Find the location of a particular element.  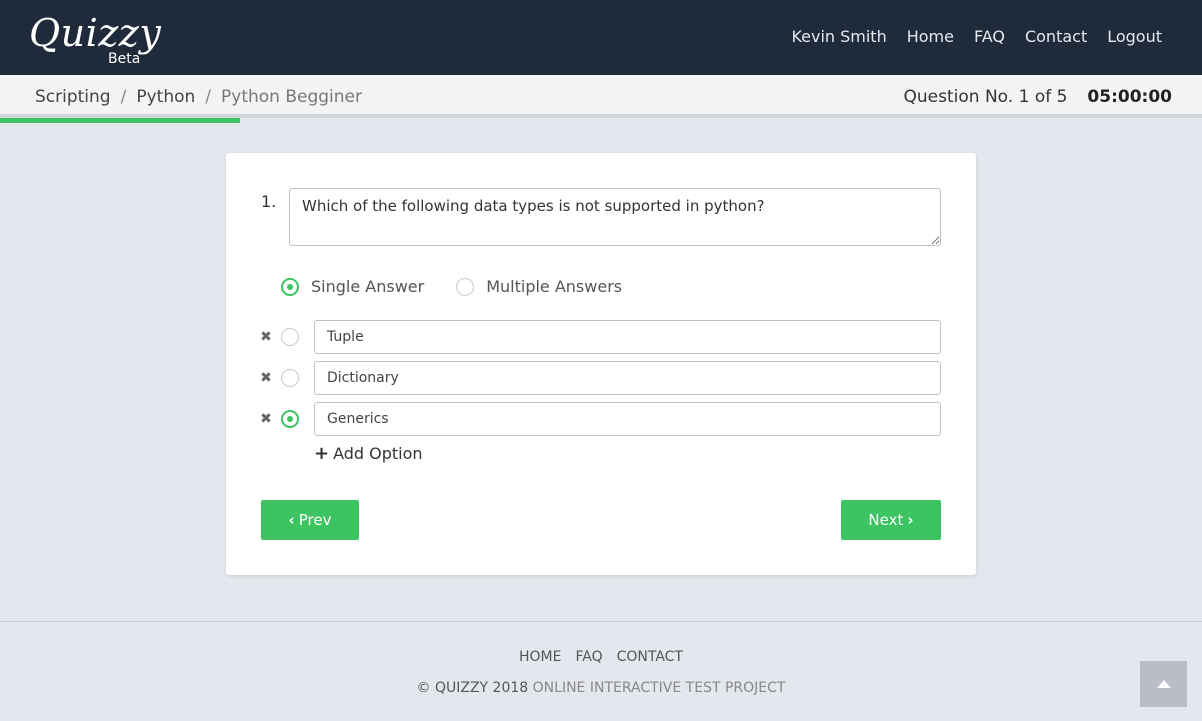

footer-link-home: HOME is located at coordinates (540, 657).